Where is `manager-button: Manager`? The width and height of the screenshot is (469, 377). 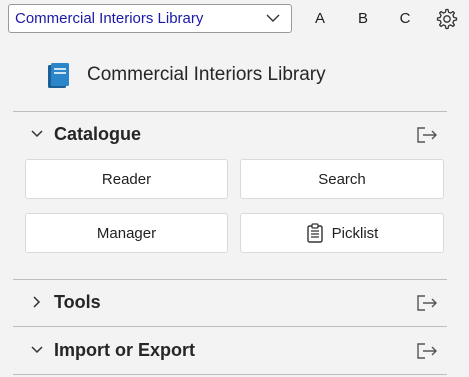 manager-button: Manager is located at coordinates (126, 233).